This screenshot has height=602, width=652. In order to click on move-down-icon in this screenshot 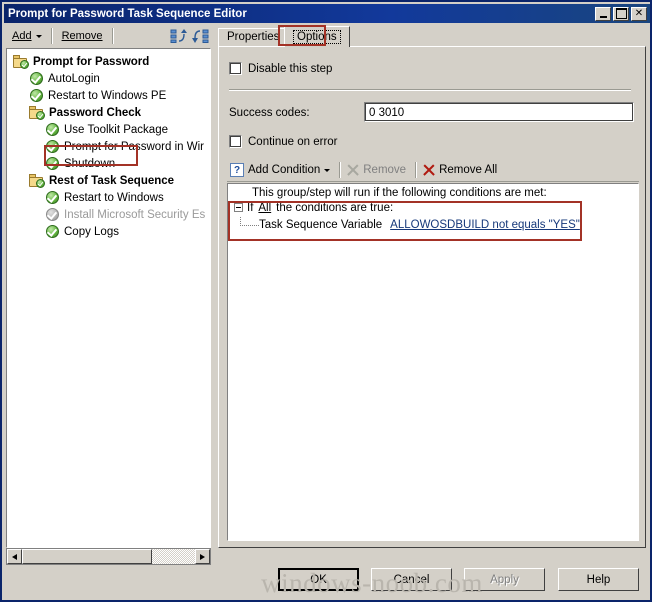, I will do `click(201, 36)`.